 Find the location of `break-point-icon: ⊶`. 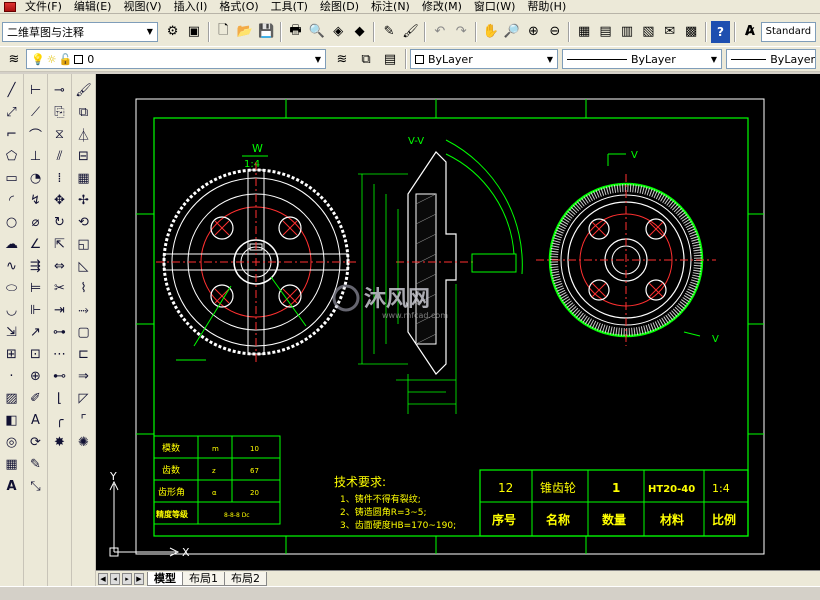

break-point-icon: ⊶ is located at coordinates (60, 332).